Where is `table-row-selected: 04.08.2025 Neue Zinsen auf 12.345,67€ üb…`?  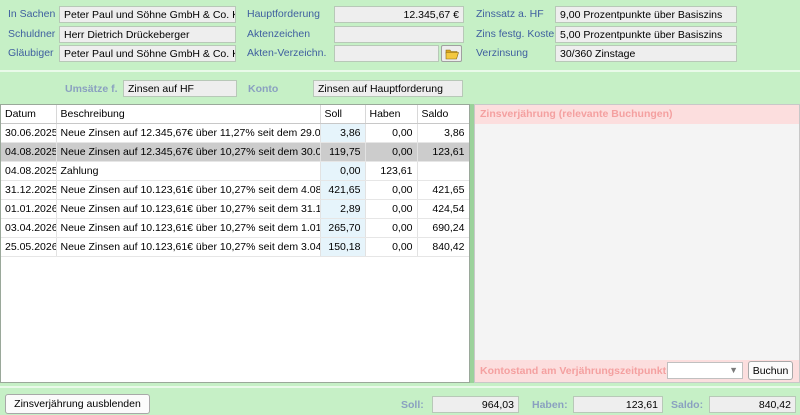
table-row-selected: 04.08.2025 Neue Zinsen auf 12.345,67€ üb… is located at coordinates (235, 152).